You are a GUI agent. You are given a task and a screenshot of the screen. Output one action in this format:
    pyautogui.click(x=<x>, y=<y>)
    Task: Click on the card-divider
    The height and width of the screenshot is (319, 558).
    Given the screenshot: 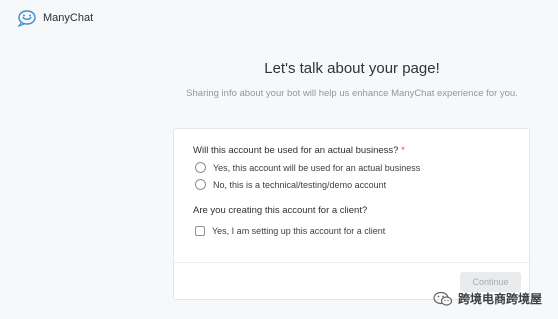 What is the action you would take?
    pyautogui.click(x=351, y=262)
    